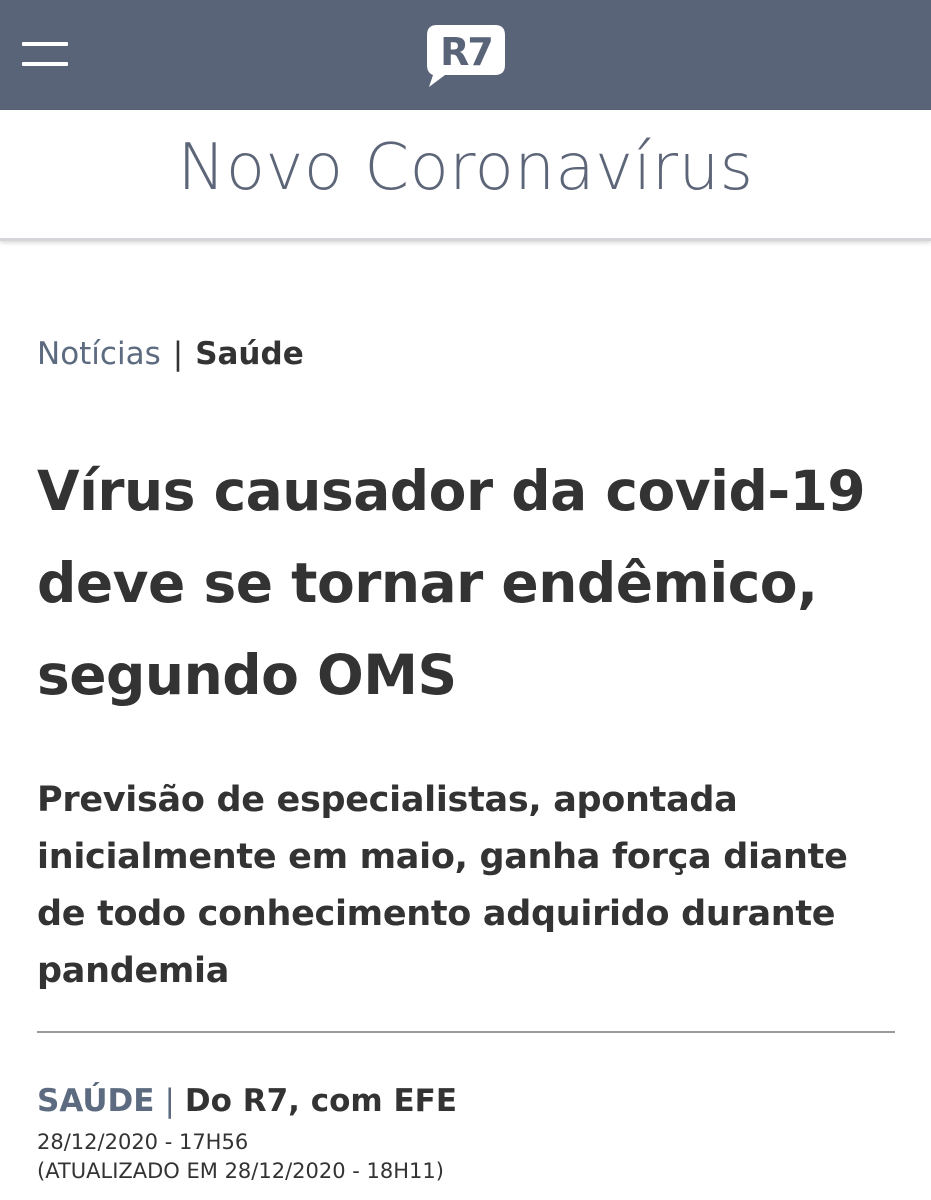  What do you see at coordinates (466, 1032) in the screenshot?
I see `divider` at bounding box center [466, 1032].